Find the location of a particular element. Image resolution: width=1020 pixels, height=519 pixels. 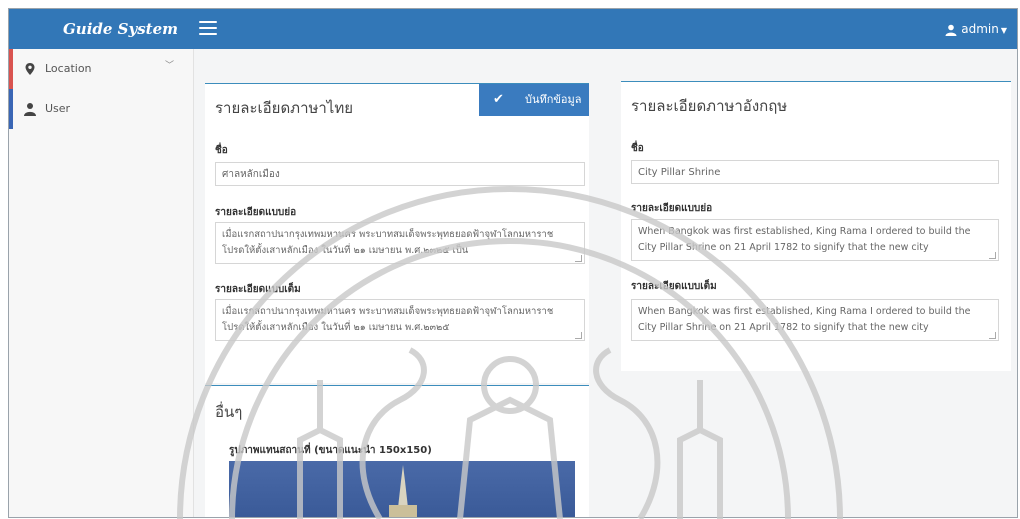

top-navbar: Guide System admin ▼ is located at coordinates (513, 29).